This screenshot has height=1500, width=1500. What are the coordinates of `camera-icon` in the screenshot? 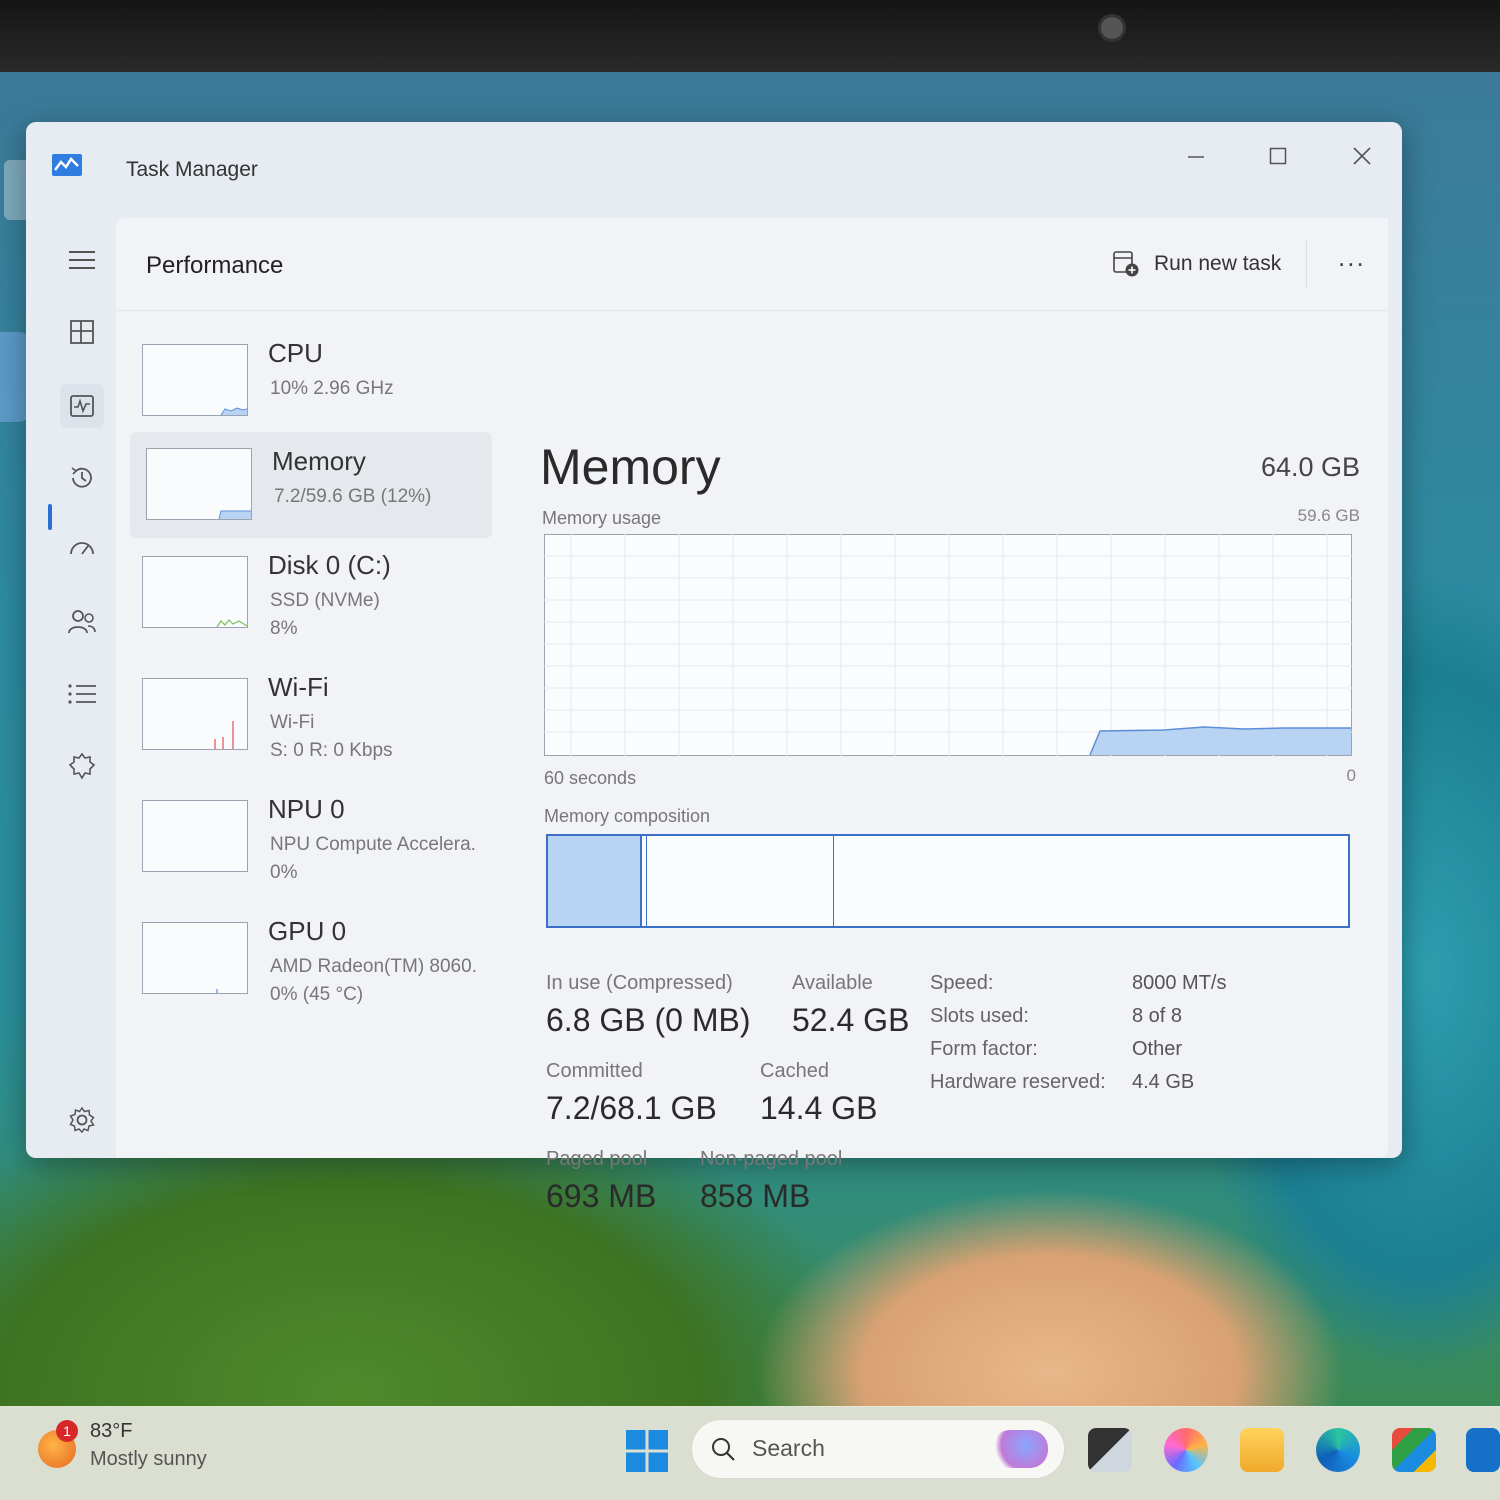 It's located at (1112, 28).